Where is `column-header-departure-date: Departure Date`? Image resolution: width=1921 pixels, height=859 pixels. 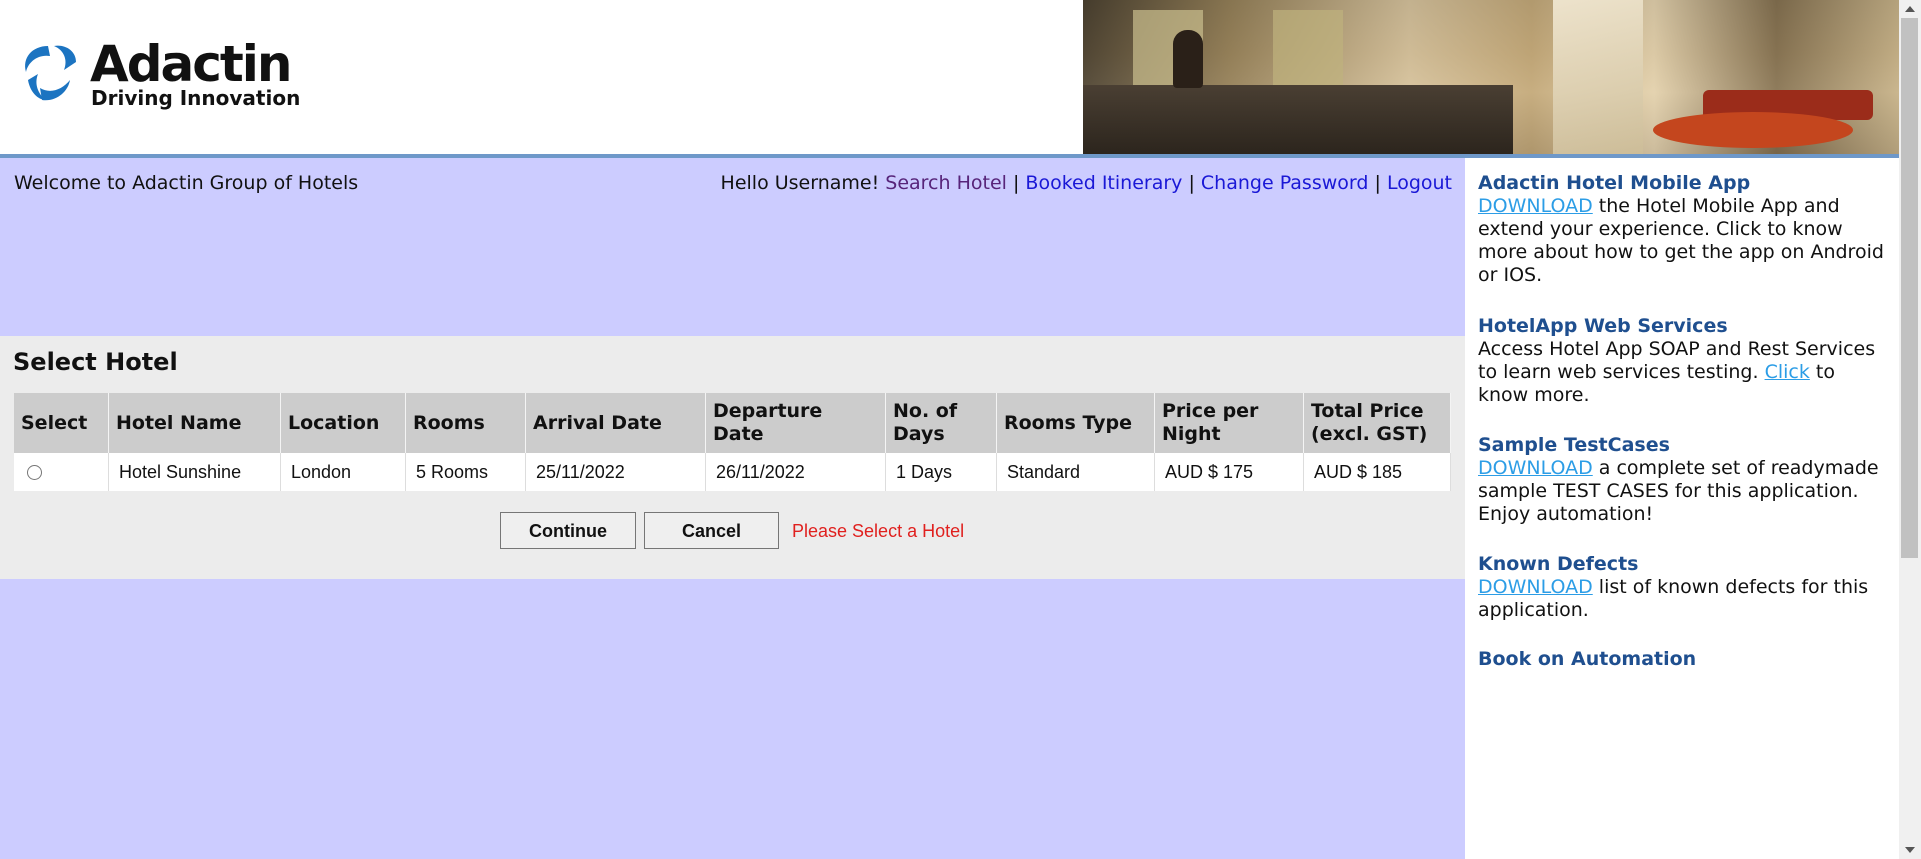 column-header-departure-date: Departure Date is located at coordinates (795, 423).